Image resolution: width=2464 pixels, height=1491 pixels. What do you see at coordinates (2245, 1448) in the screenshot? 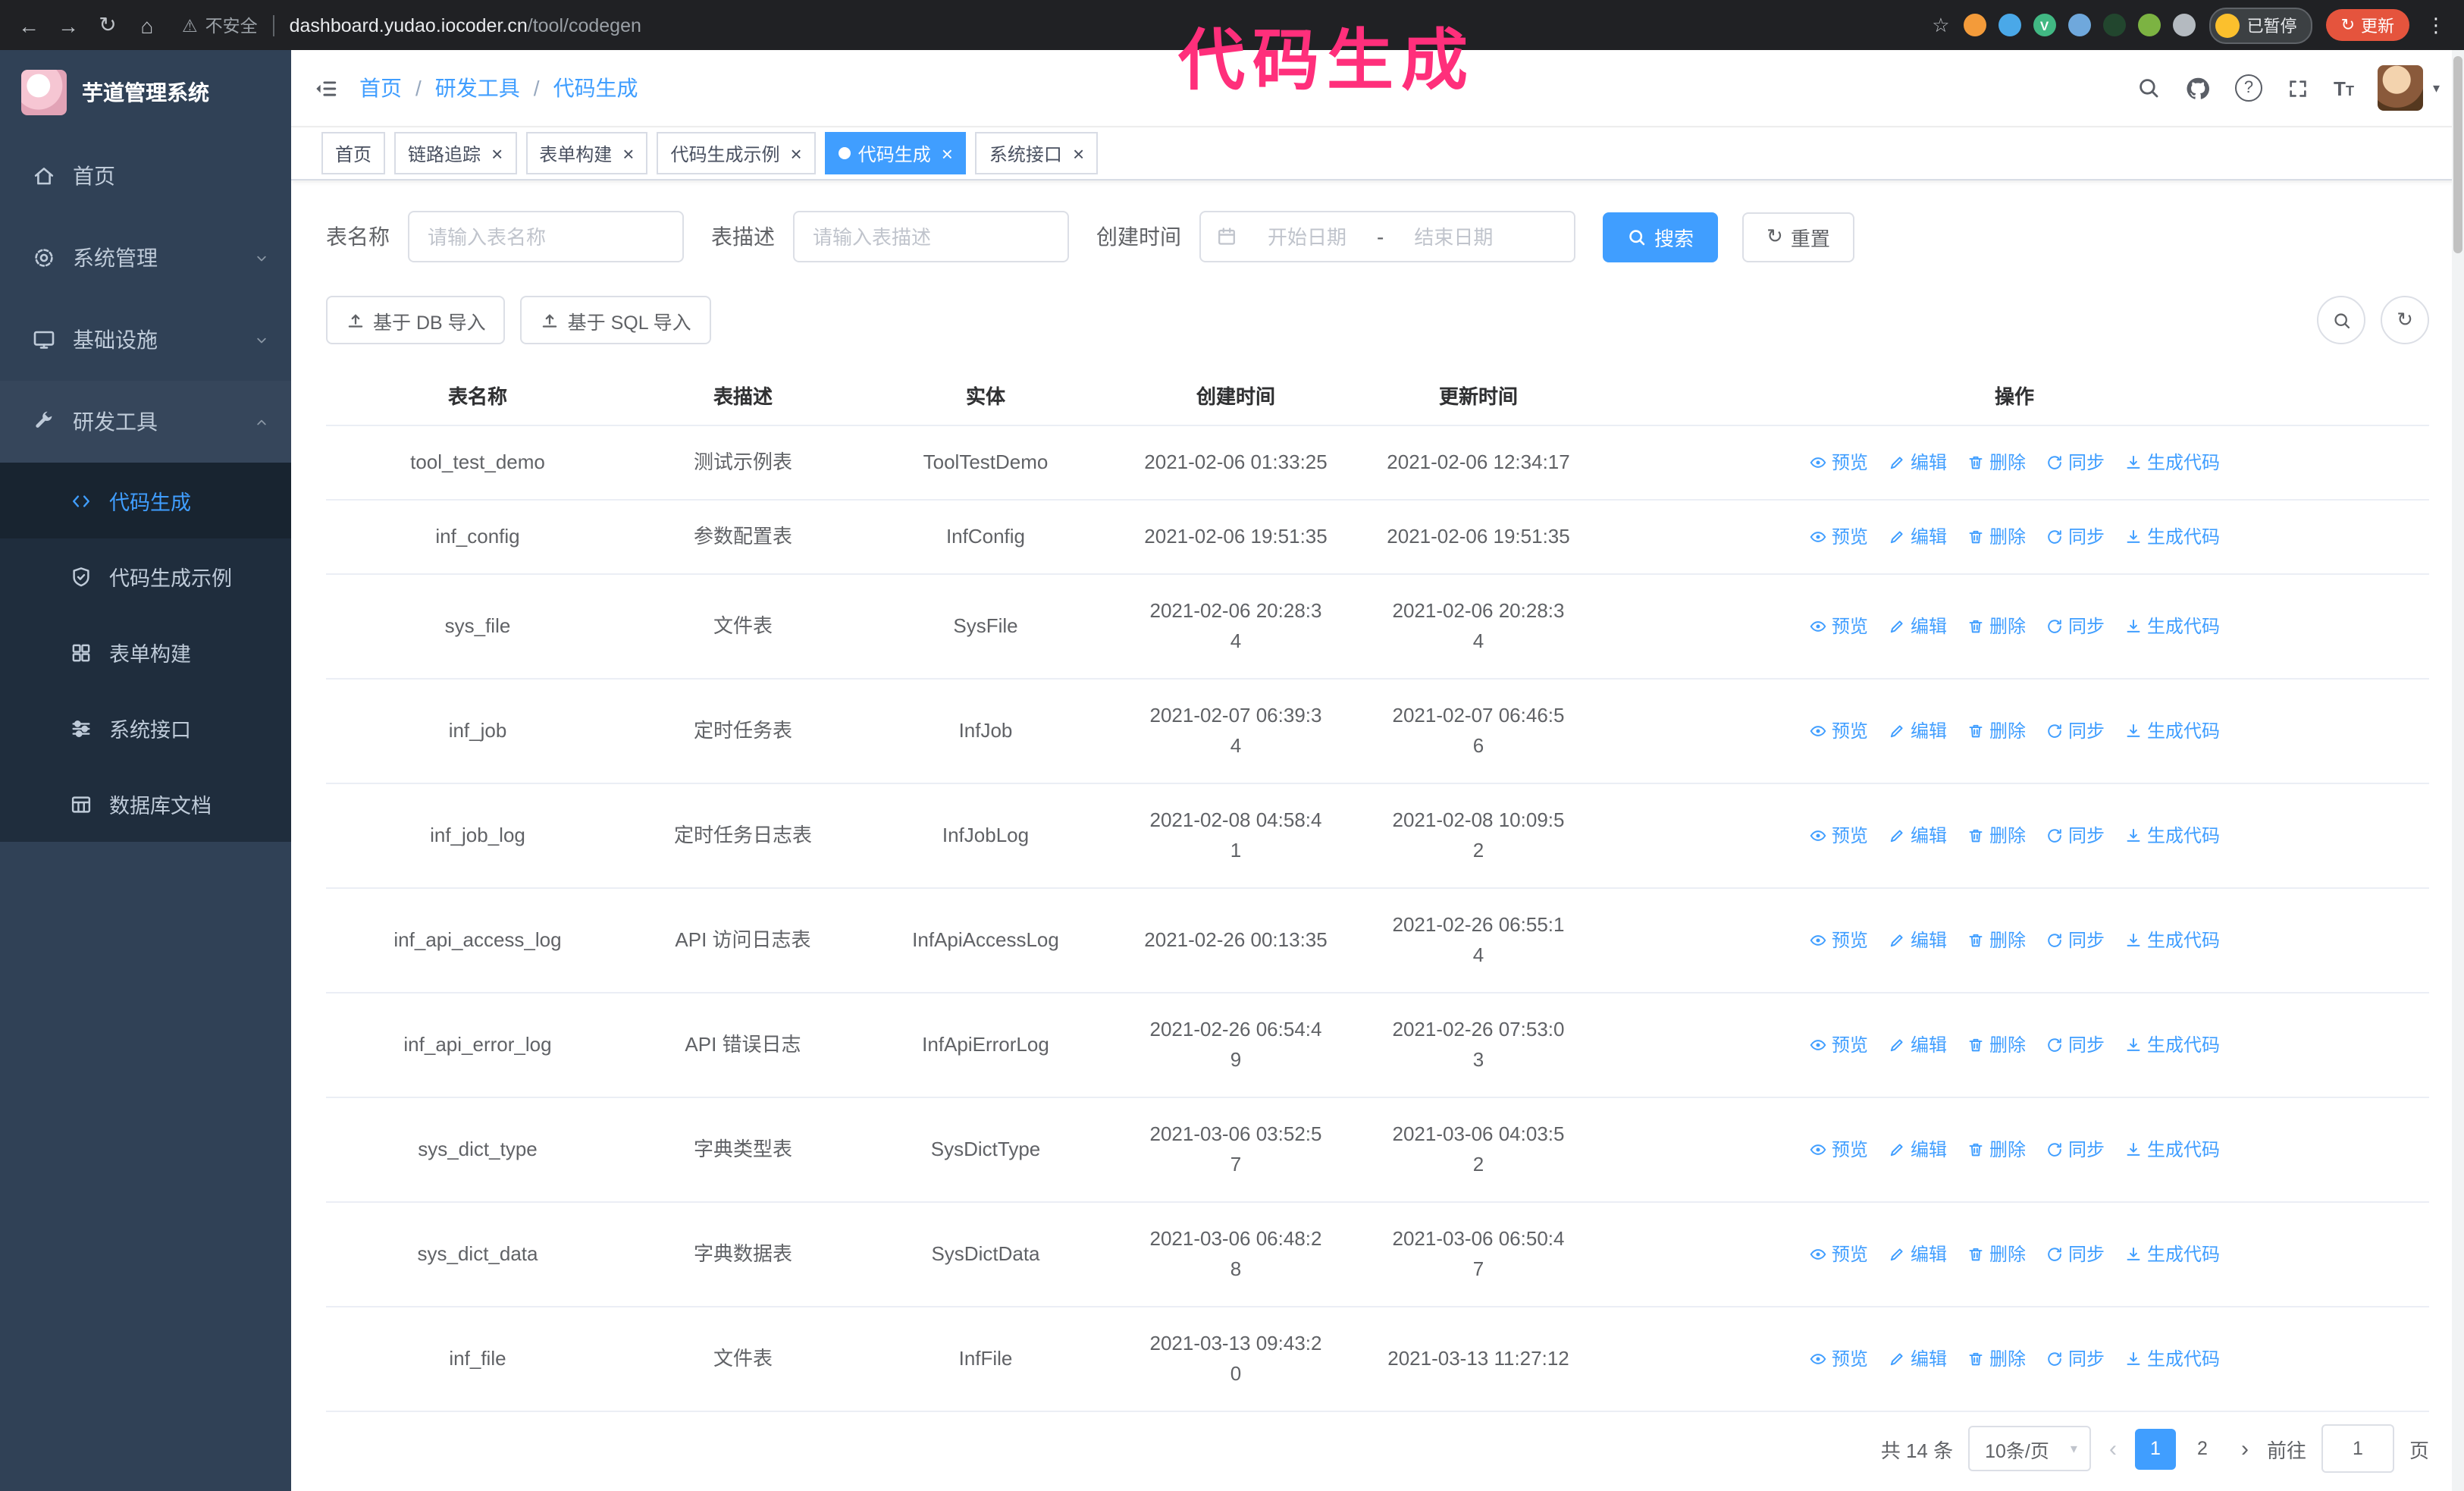
I see `next-page-icon: ›` at bounding box center [2245, 1448].